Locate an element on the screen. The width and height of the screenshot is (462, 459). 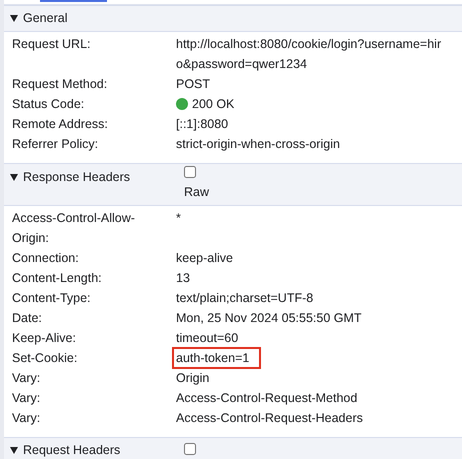
header-value: Origin is located at coordinates (193, 378).